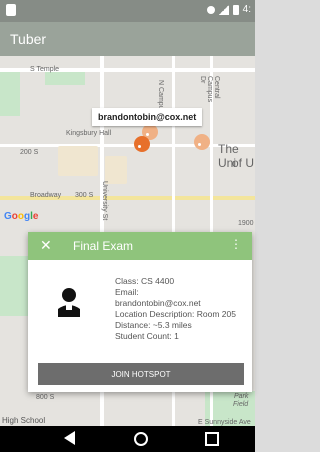 The height and width of the screenshot is (452, 320). Describe the element at coordinates (147, 336) in the screenshot. I see `student-count-text: Student Count: 1` at that location.